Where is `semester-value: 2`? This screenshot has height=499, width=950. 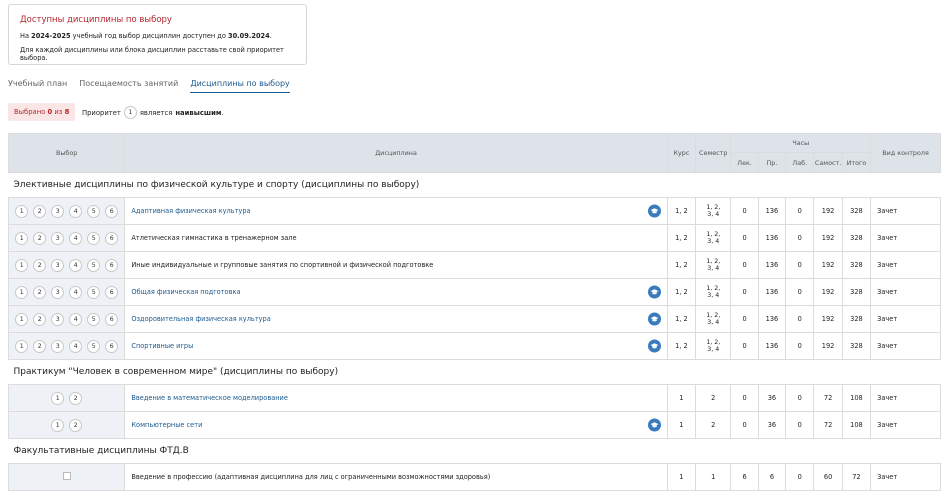
semester-value: 2 is located at coordinates (713, 398).